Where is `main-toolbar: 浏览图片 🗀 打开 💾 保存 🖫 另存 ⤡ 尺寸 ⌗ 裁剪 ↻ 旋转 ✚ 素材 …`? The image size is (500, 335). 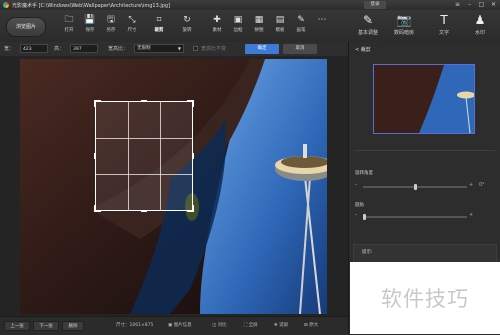 main-toolbar: 浏览图片 🗀 打开 💾 保存 🖫 另存 ⤡ 尺寸 ⌗ 裁剪 ↻ 旋转 ✚ 素材 … is located at coordinates (250, 26).